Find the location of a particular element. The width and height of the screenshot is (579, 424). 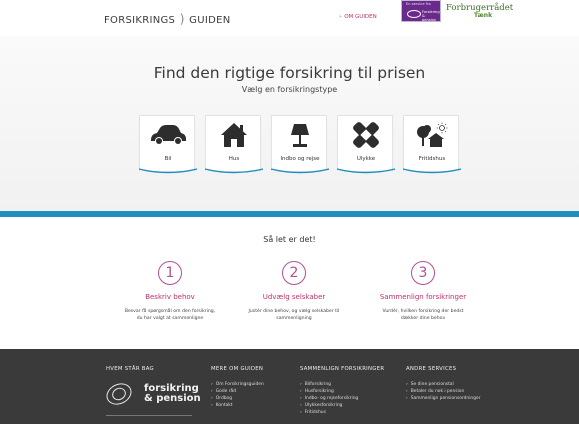

step-text-line1: Besvar få spørgsmål om den forsikring, is located at coordinates (170, 311).